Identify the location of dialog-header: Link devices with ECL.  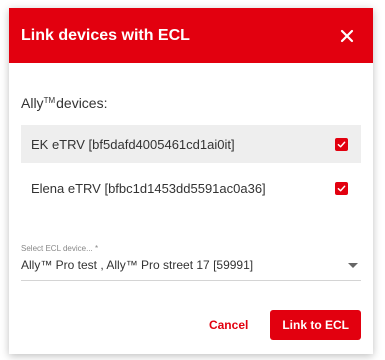
(191, 35).